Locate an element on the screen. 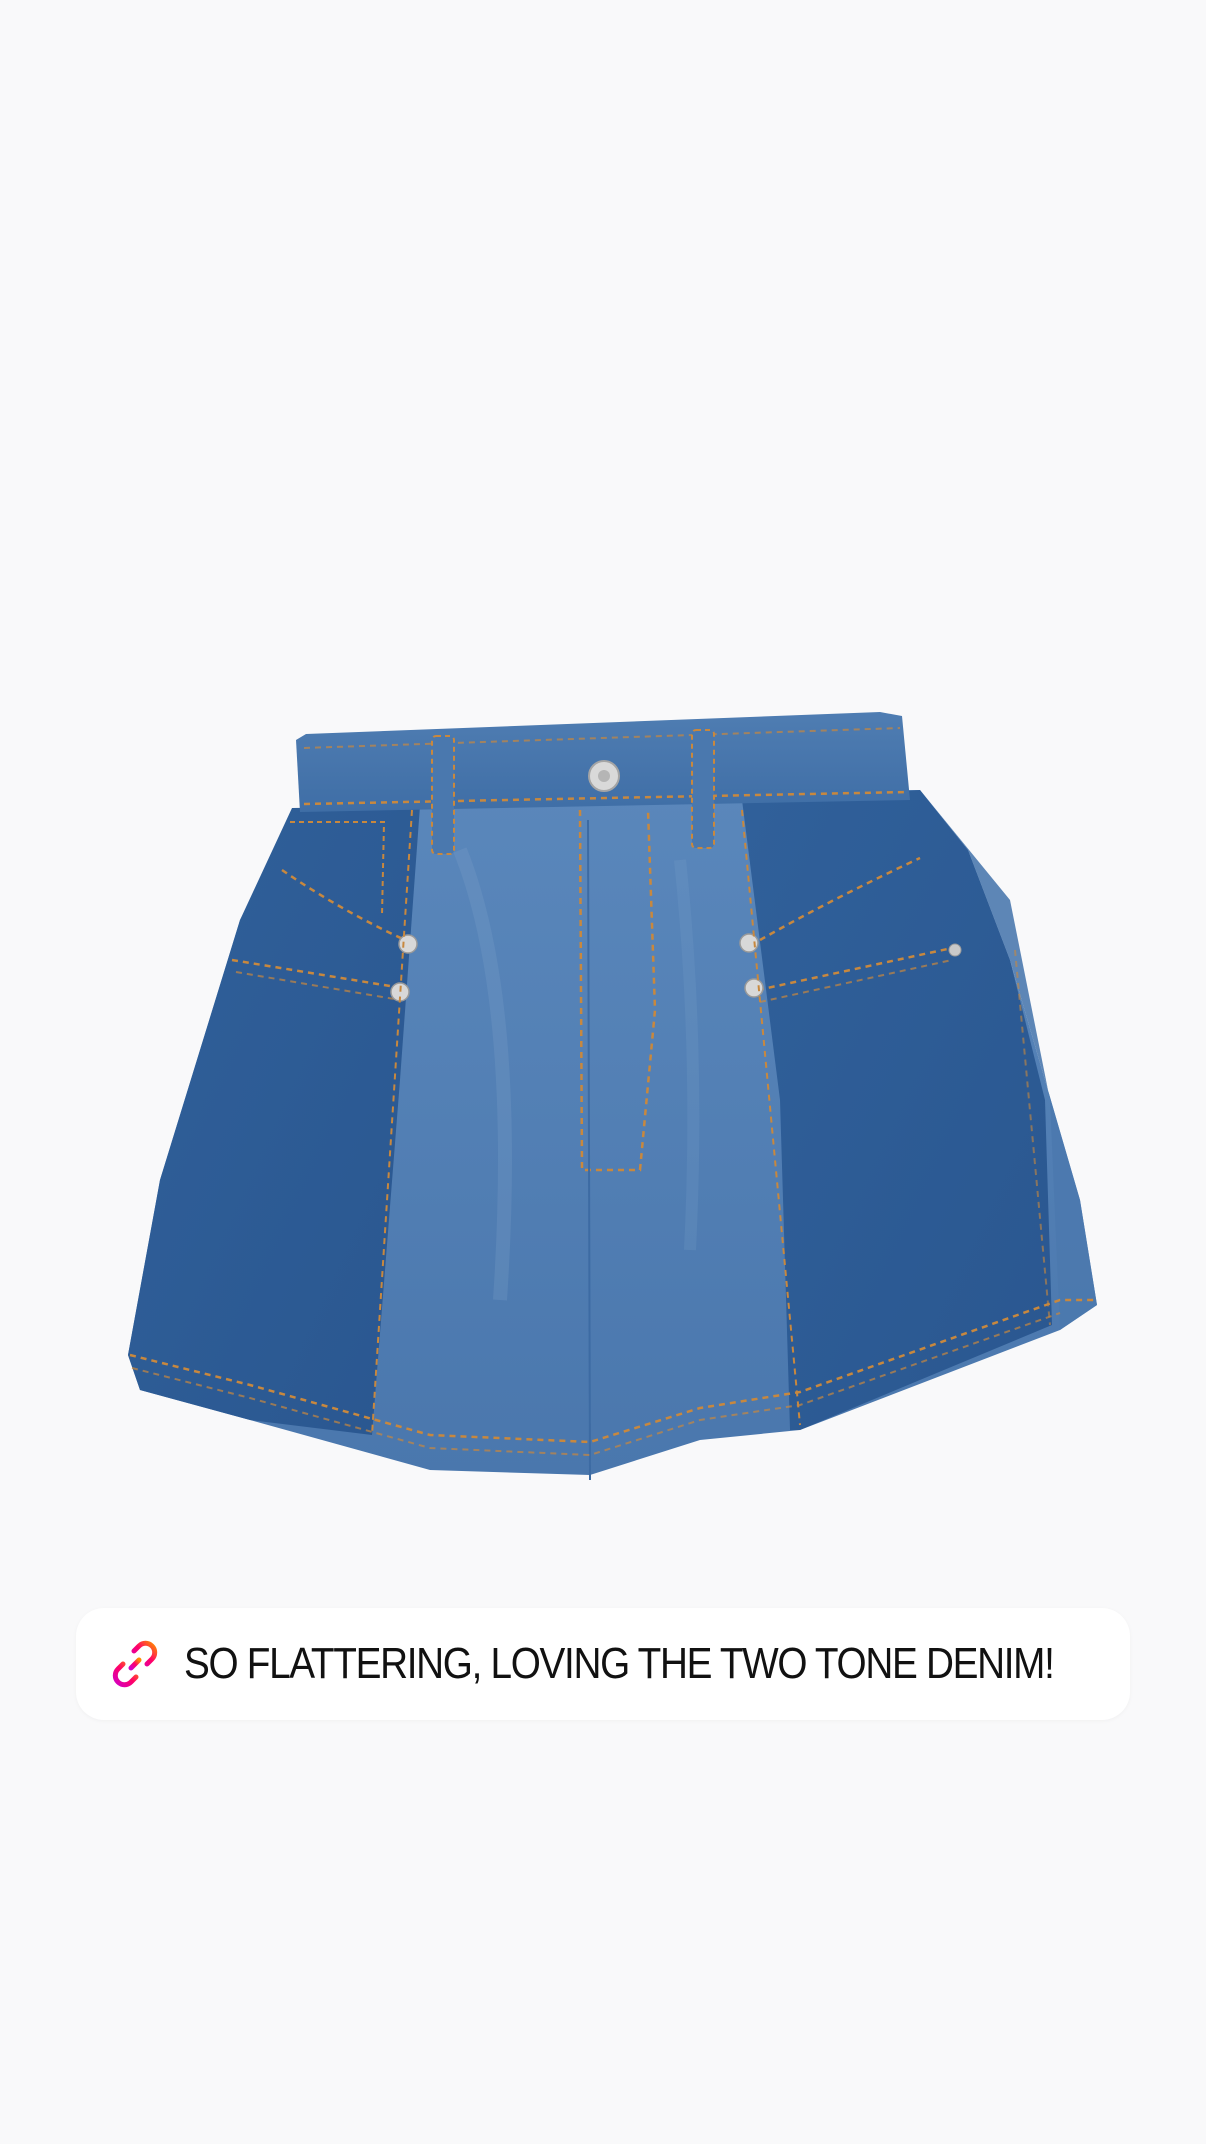 Image resolution: width=1206 pixels, height=2144 pixels. link-icon is located at coordinates (135, 1664).